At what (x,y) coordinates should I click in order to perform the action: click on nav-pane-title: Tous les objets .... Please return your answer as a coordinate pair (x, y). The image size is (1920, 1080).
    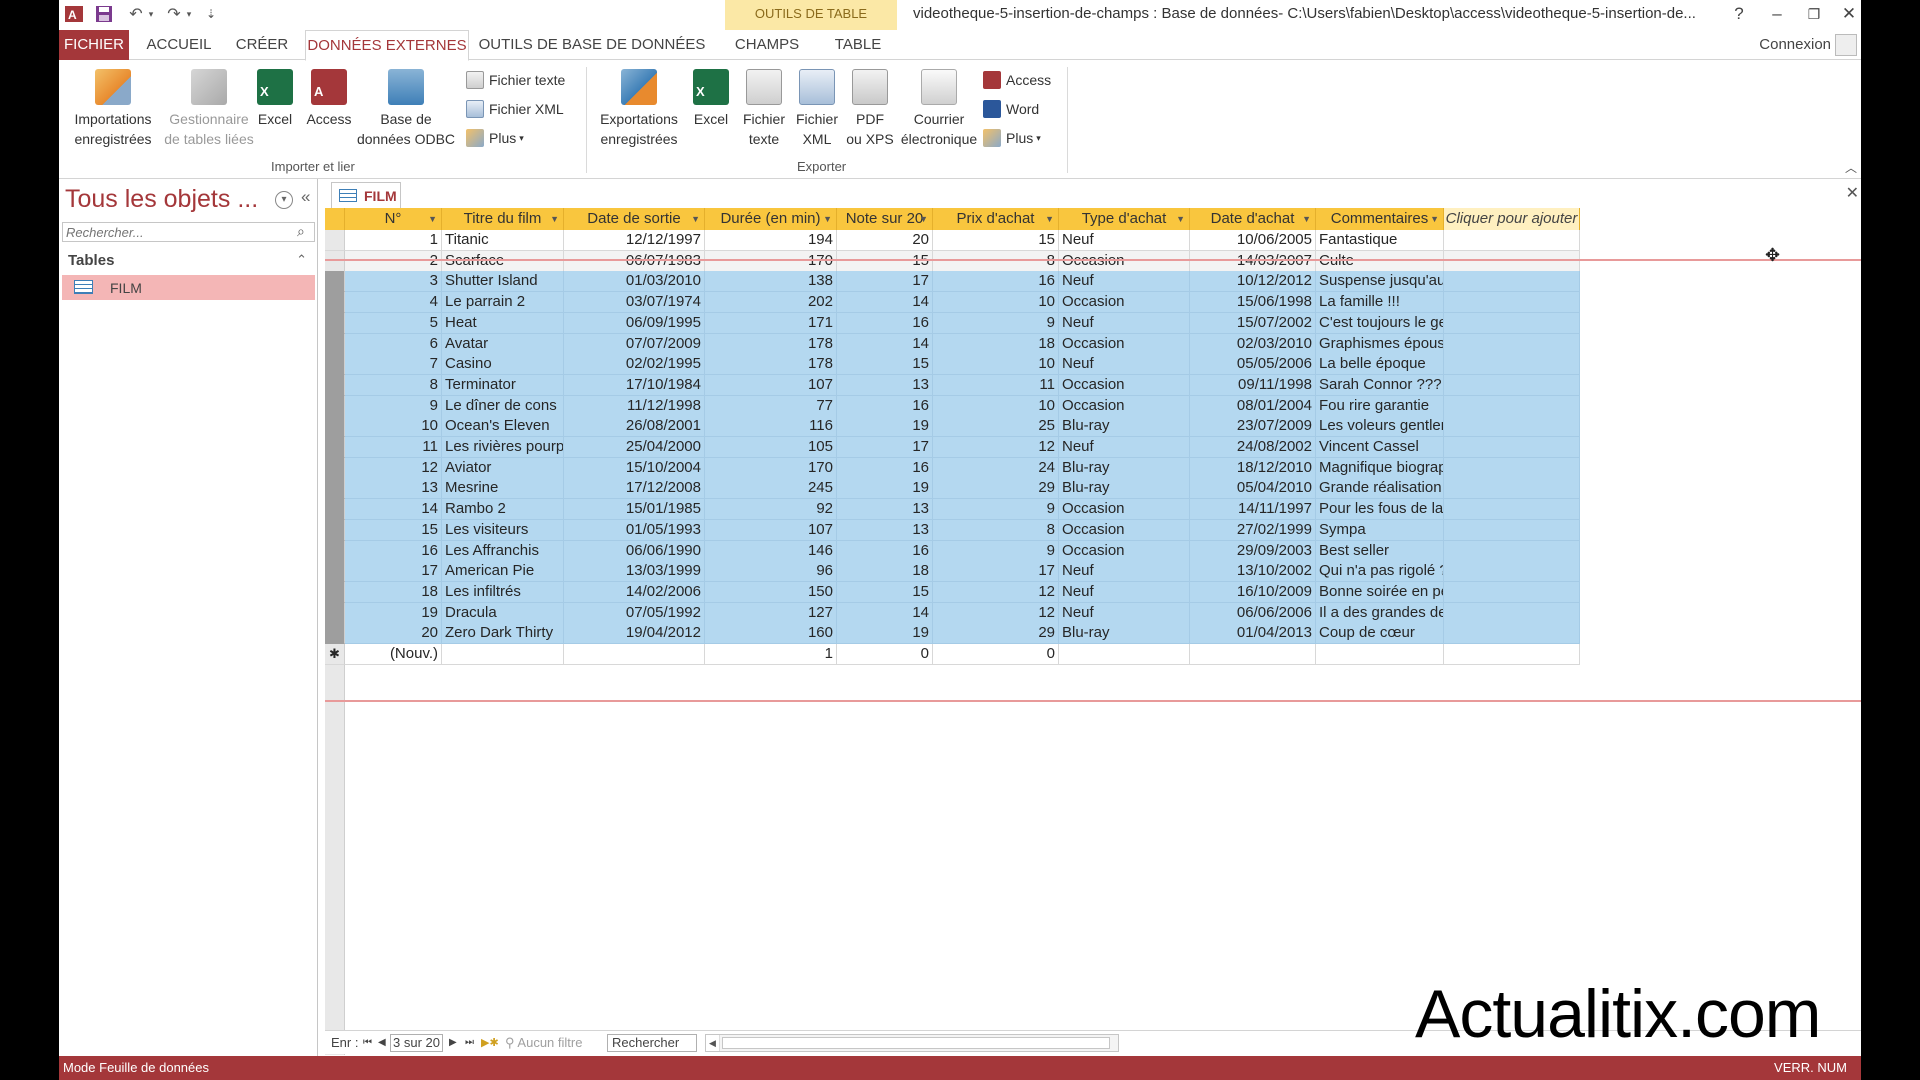
    Looking at the image, I should click on (161, 199).